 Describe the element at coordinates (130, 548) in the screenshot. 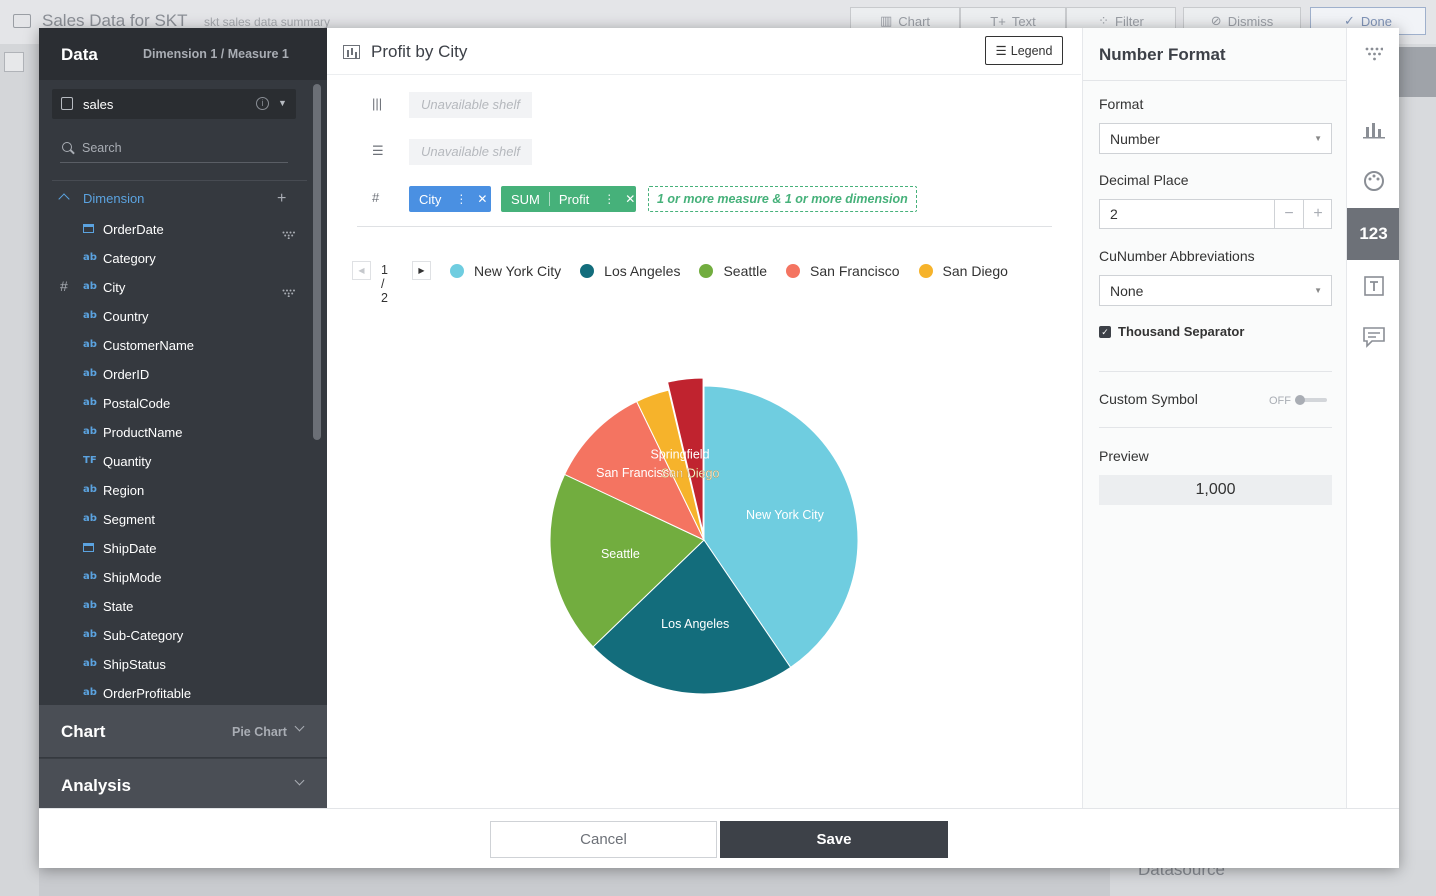

I see `field-name: ShipDate` at that location.